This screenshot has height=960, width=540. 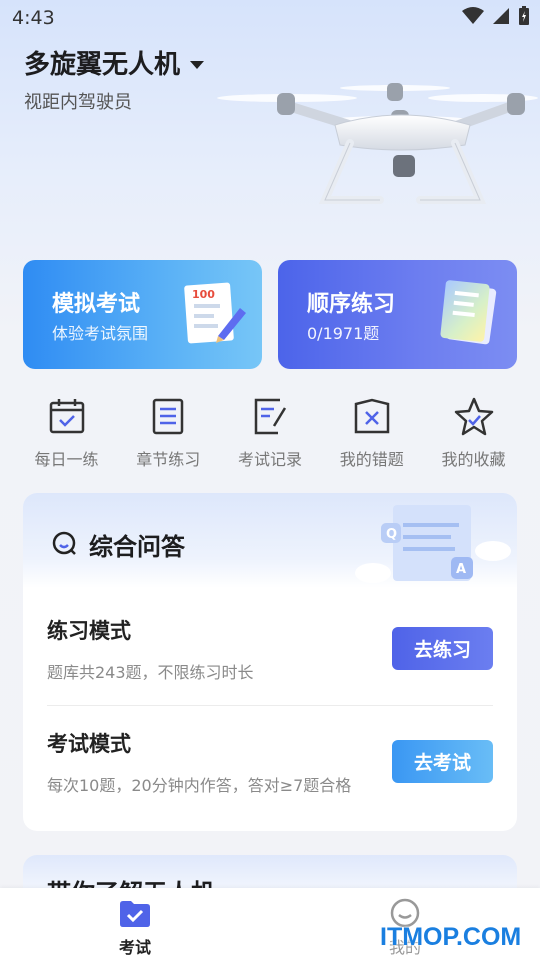 I want to click on quick-actions: 每日一练 章节练习 考试记录 我的错题 我的收藏, so click(x=270, y=436).